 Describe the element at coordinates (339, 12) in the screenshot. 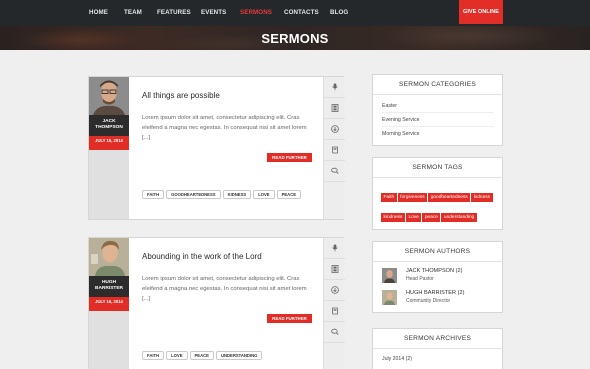

I see `nav-blog: BLOG` at that location.